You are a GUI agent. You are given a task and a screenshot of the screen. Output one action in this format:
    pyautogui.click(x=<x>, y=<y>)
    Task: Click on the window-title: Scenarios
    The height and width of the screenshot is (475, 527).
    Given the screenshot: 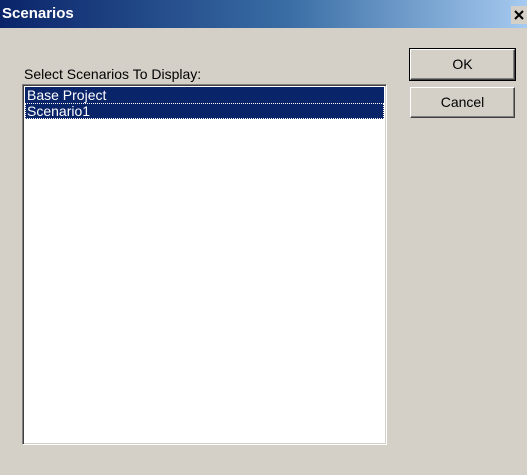 What is the action you would take?
    pyautogui.click(x=38, y=13)
    